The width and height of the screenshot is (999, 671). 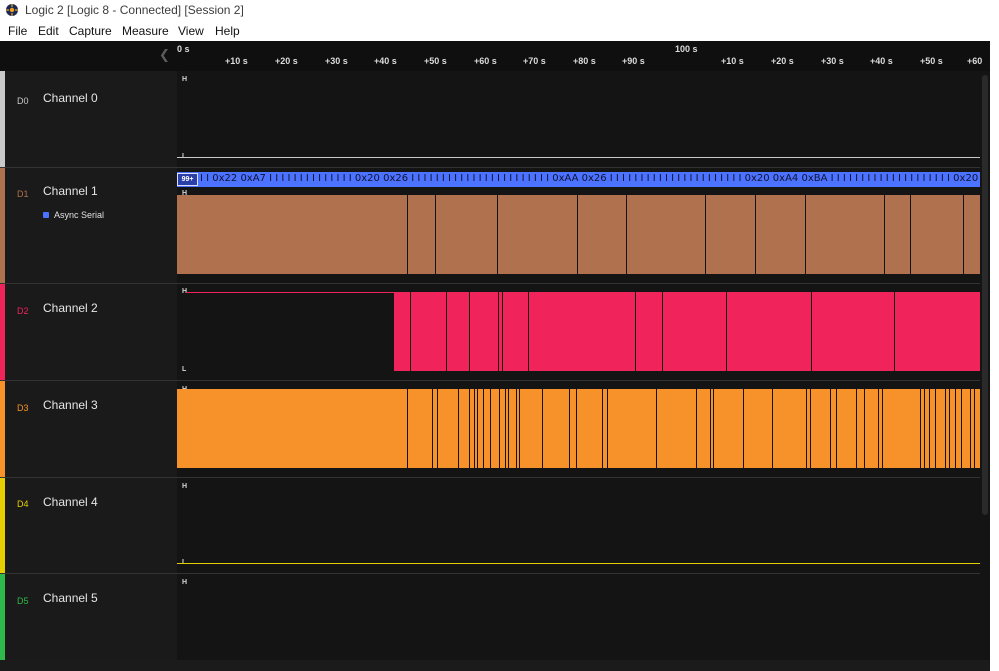 I want to click on waveform-channel-2: H L, so click(x=578, y=332).